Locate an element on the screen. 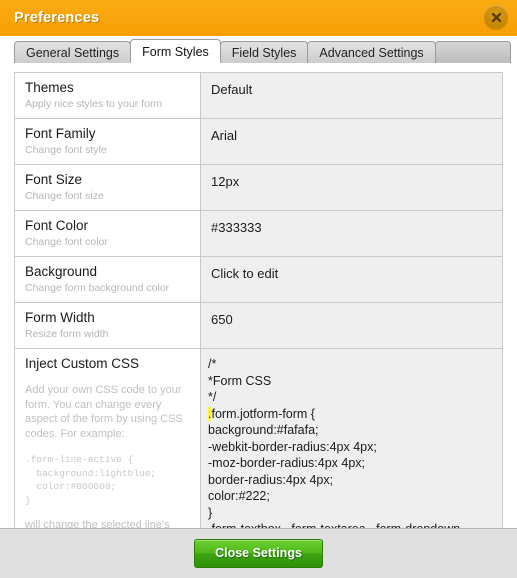 The image size is (517, 578). tab-general-settings: General Settings is located at coordinates (73, 52).